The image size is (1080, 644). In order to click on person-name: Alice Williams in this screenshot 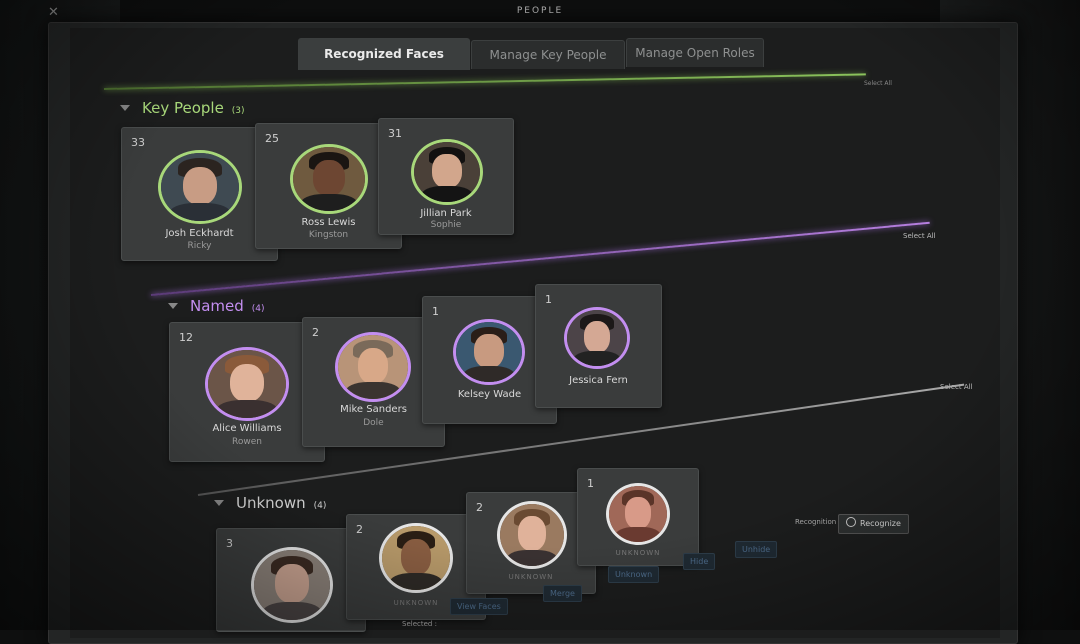, I will do `click(247, 428)`.